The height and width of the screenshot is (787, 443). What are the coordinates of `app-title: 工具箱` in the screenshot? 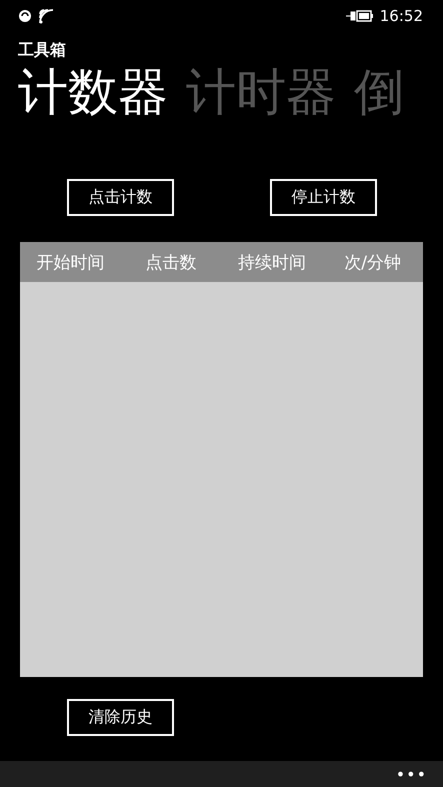 It's located at (42, 50).